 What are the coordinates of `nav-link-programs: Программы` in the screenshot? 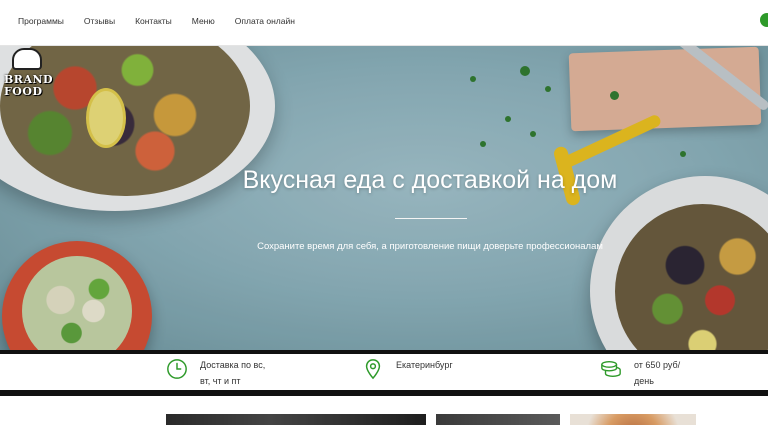 It's located at (41, 21).